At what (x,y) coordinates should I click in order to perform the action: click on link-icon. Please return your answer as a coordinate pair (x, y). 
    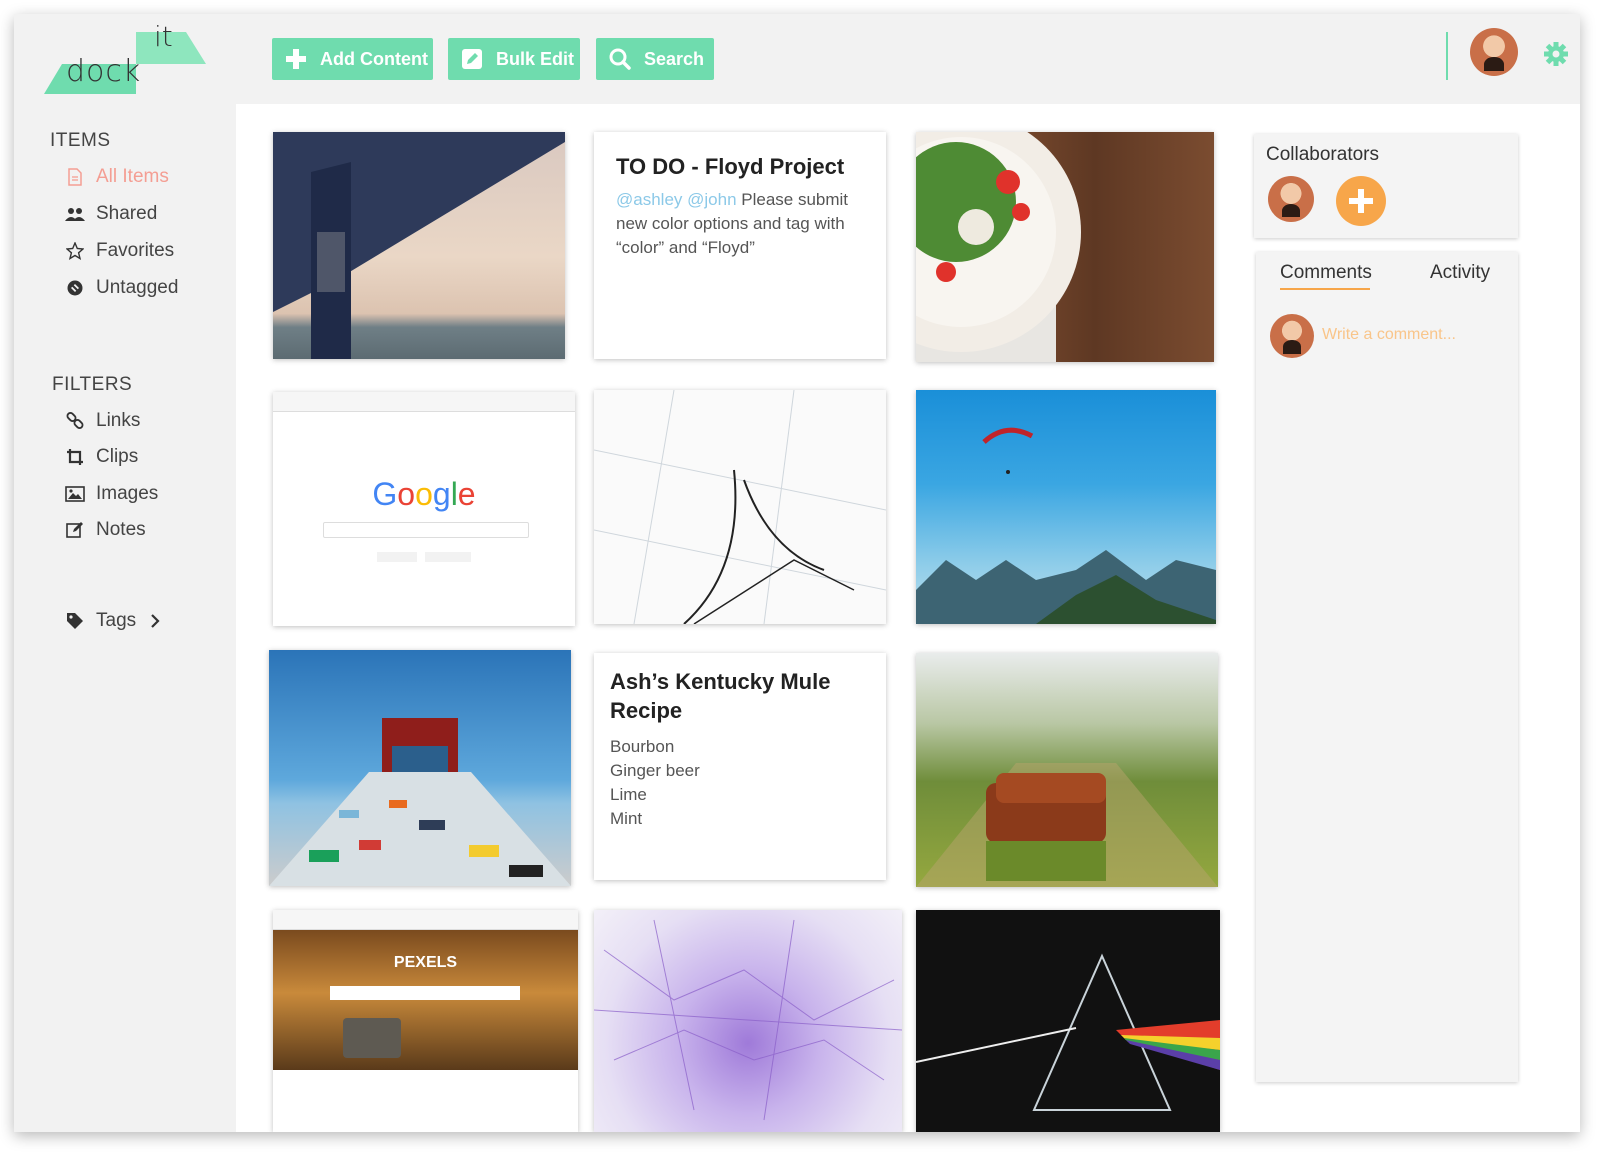
    Looking at the image, I should click on (75, 421).